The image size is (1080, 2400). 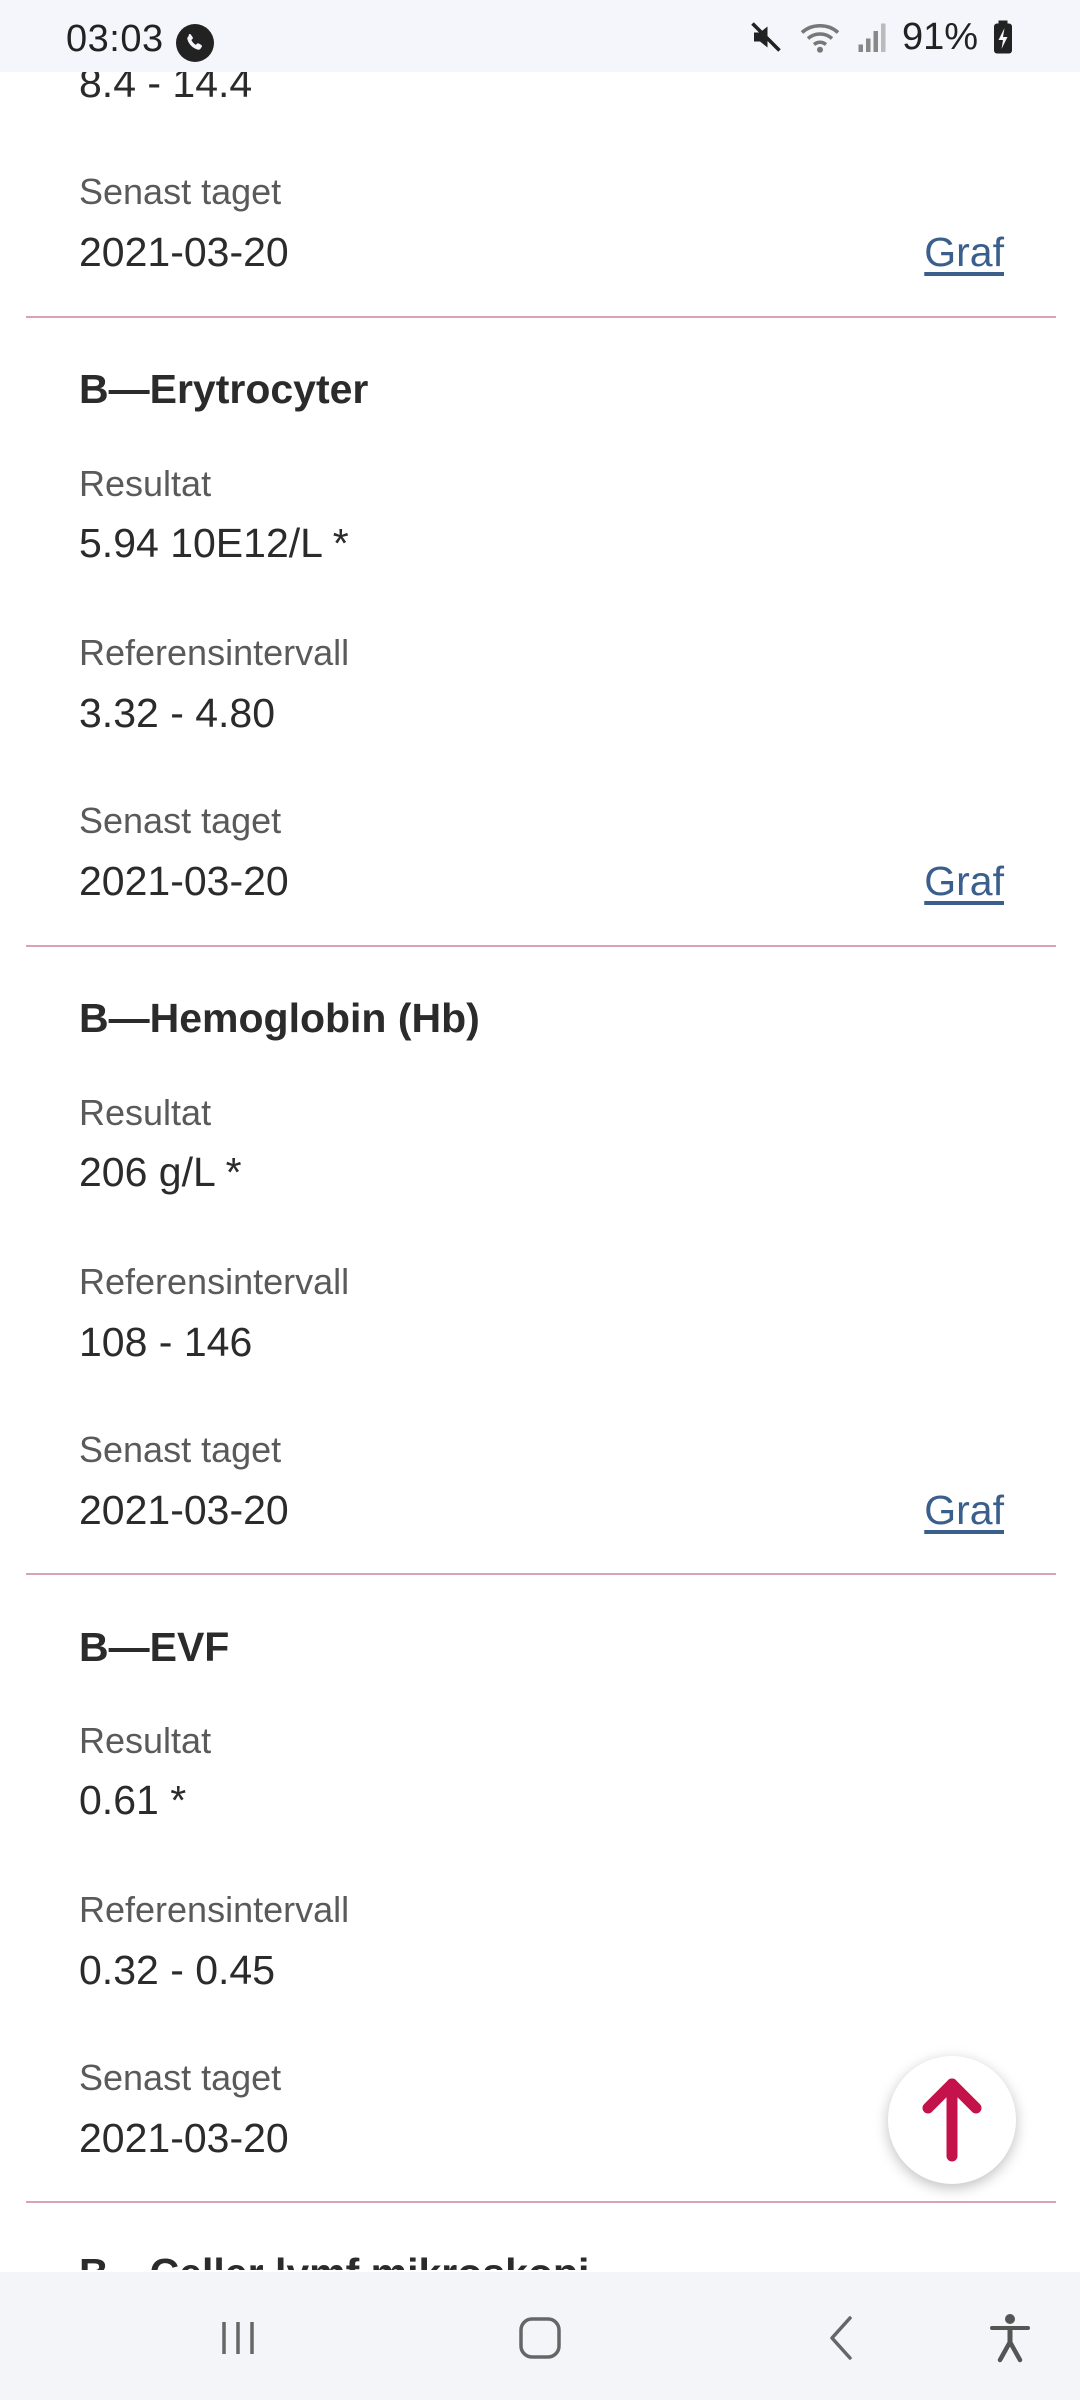 I want to click on accessibility-icon, so click(x=1010, y=2338).